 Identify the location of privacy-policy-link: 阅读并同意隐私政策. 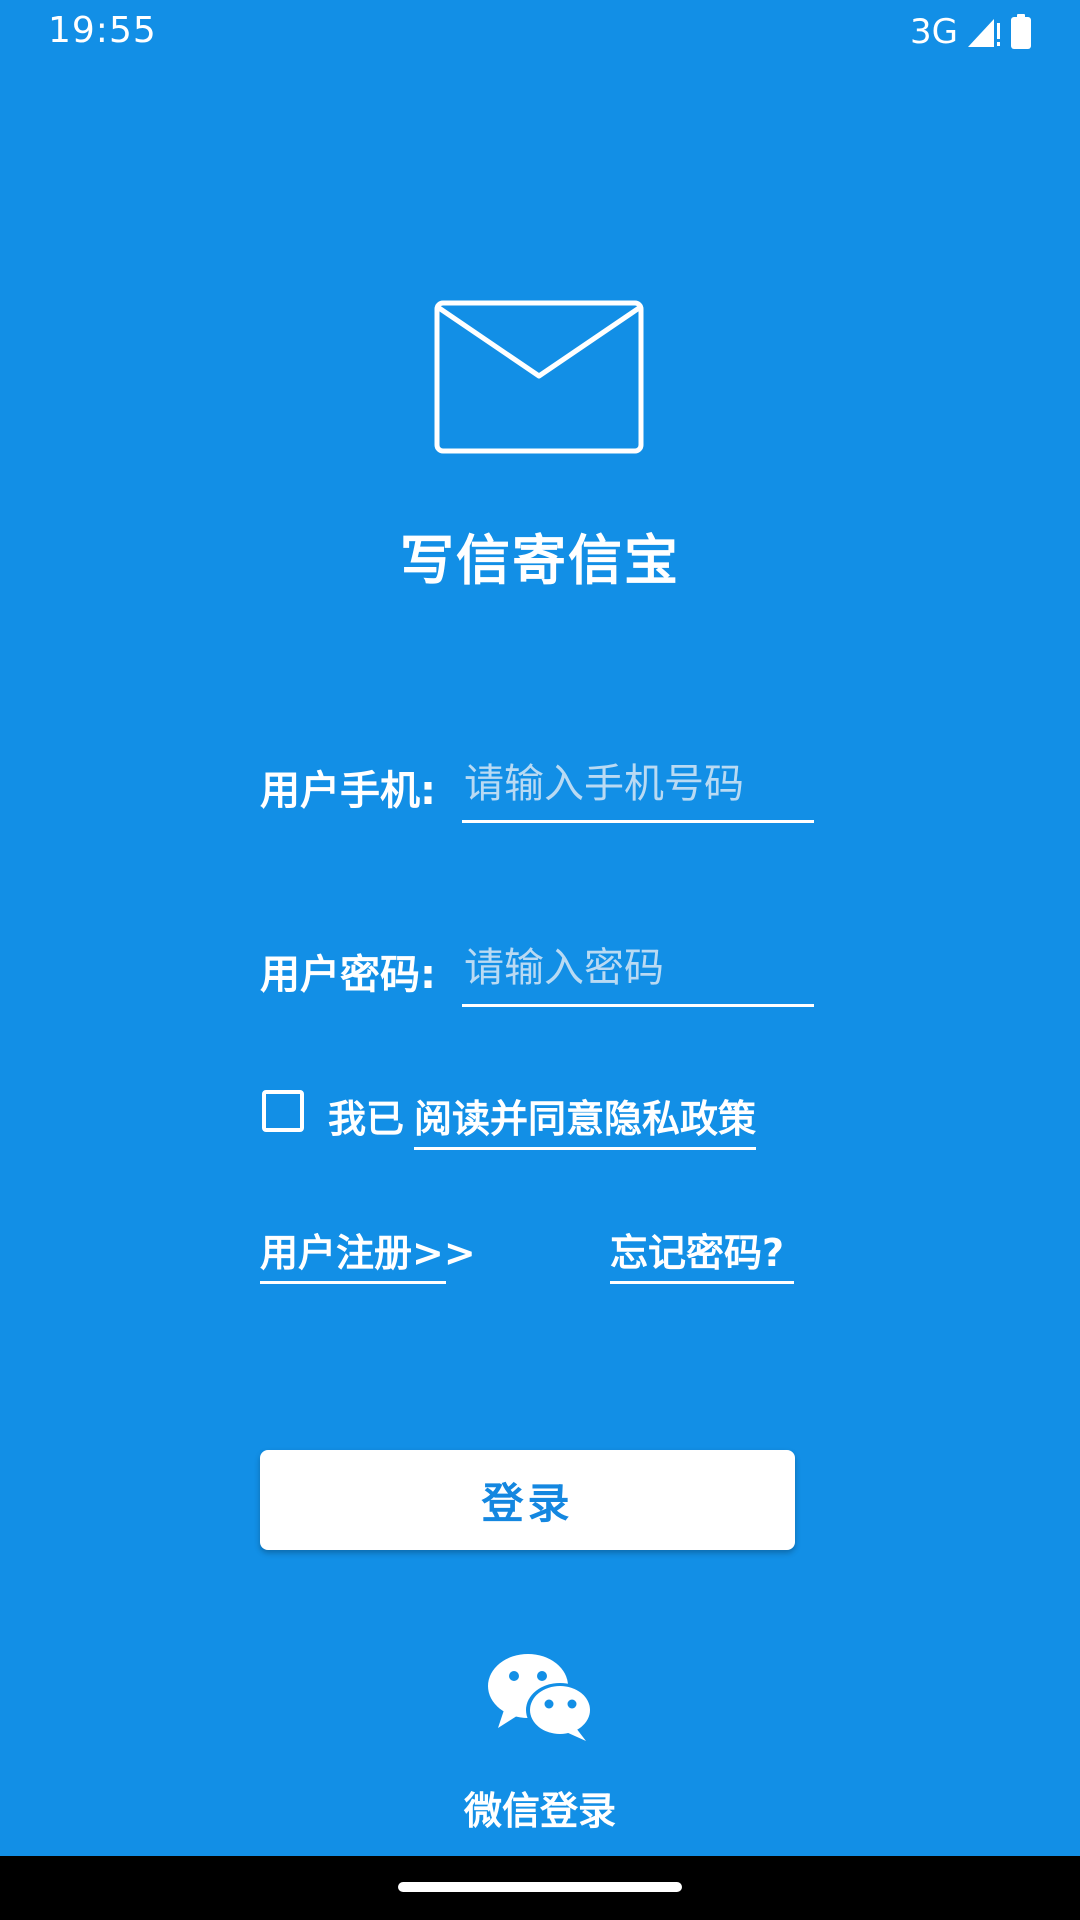
(585, 1119).